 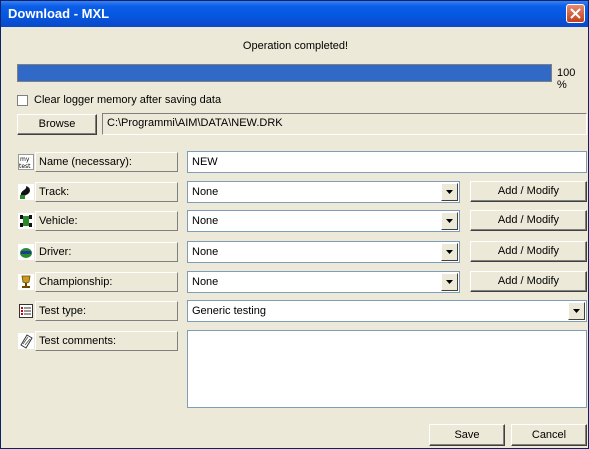 What do you see at coordinates (387, 311) in the screenshot?
I see `test-type-select: Generic testing` at bounding box center [387, 311].